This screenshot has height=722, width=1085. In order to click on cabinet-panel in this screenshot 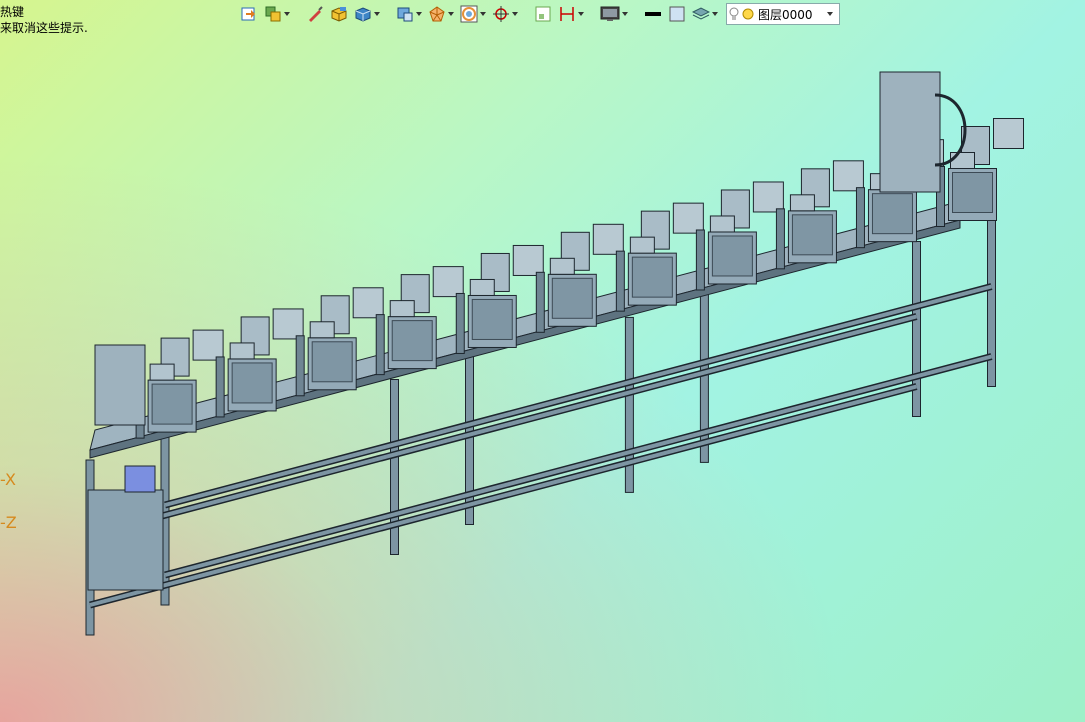, I will do `click(140, 479)`.